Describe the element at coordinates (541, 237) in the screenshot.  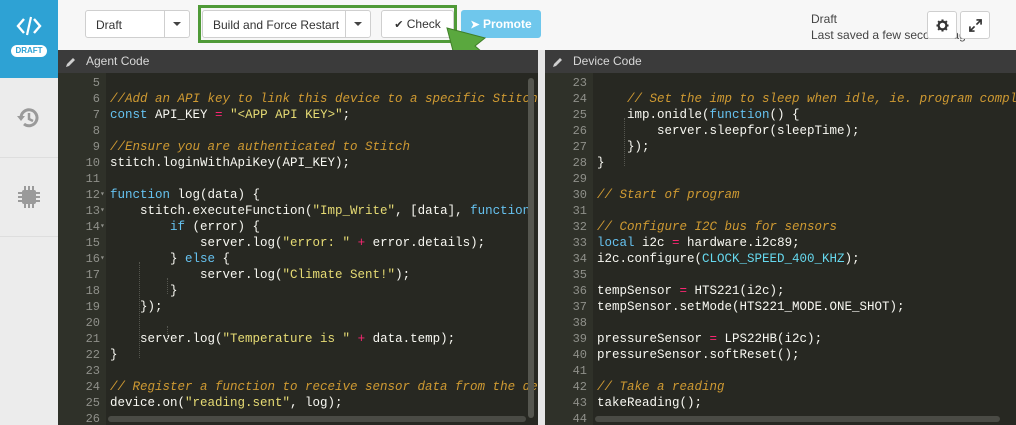
I see `panel-divider` at that location.